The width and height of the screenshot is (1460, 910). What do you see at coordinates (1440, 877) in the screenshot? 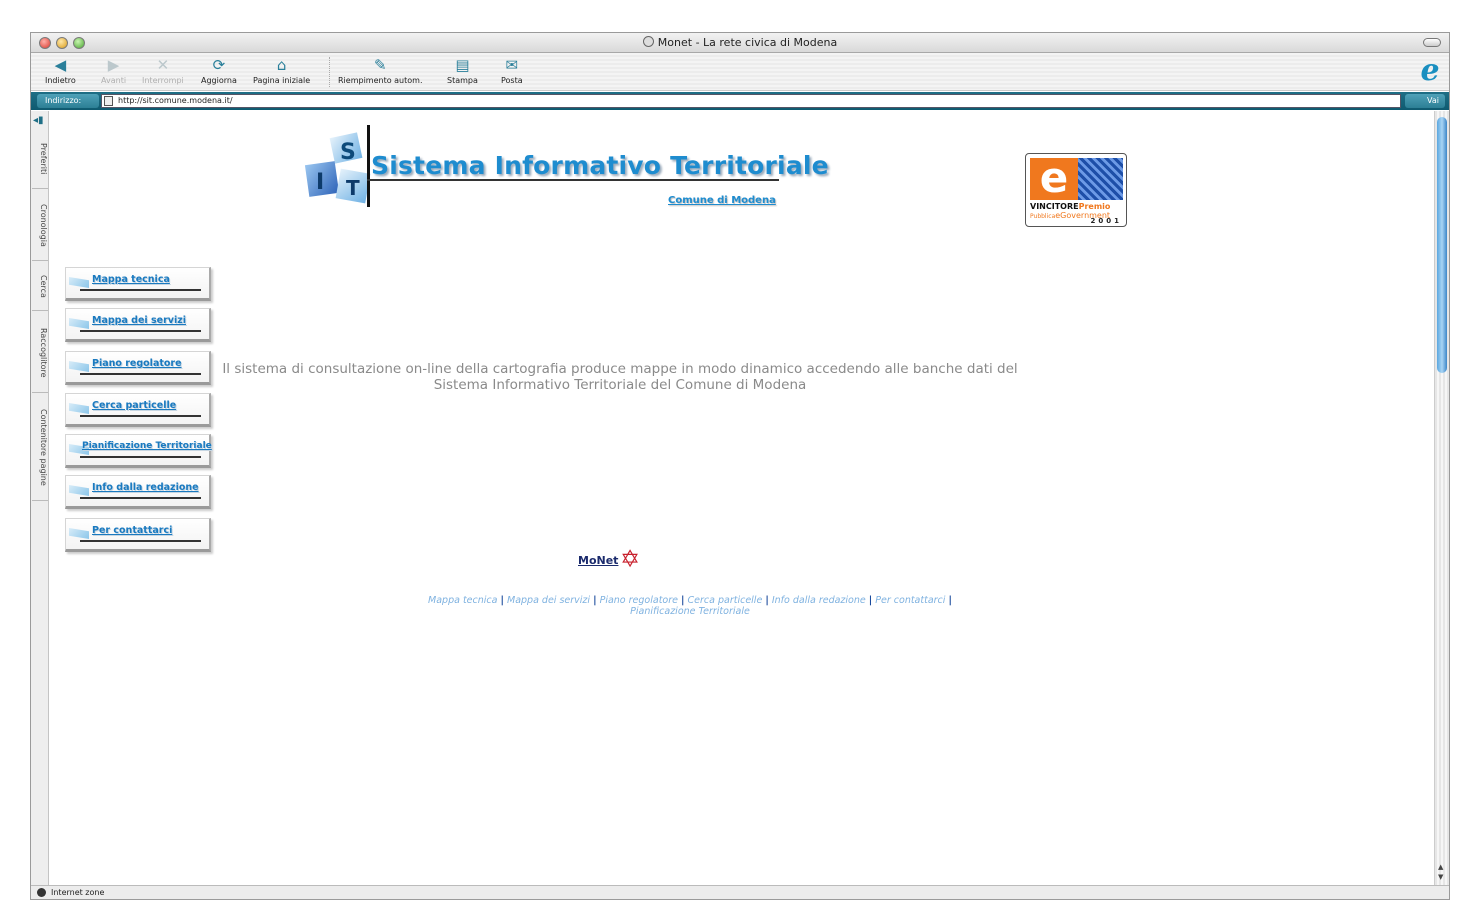
I see `scroll-down-arrow-icon: ▼` at bounding box center [1440, 877].